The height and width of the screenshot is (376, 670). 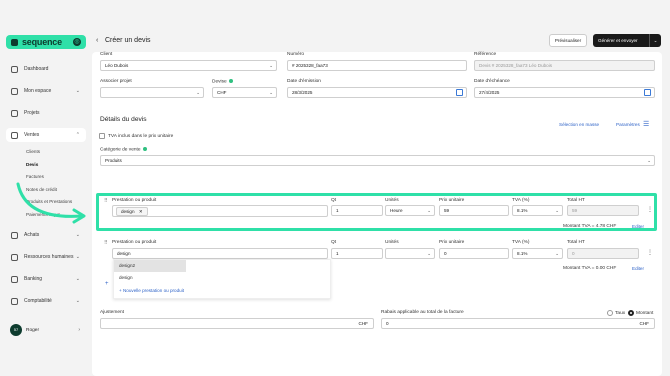 I want to click on number-input: # 2025328_faa73, so click(x=377, y=65).